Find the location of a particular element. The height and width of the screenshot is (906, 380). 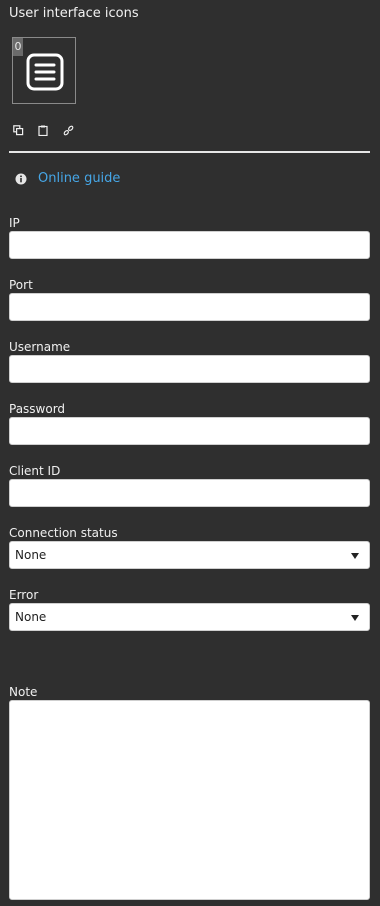

password-label: Password is located at coordinates (37, 409).